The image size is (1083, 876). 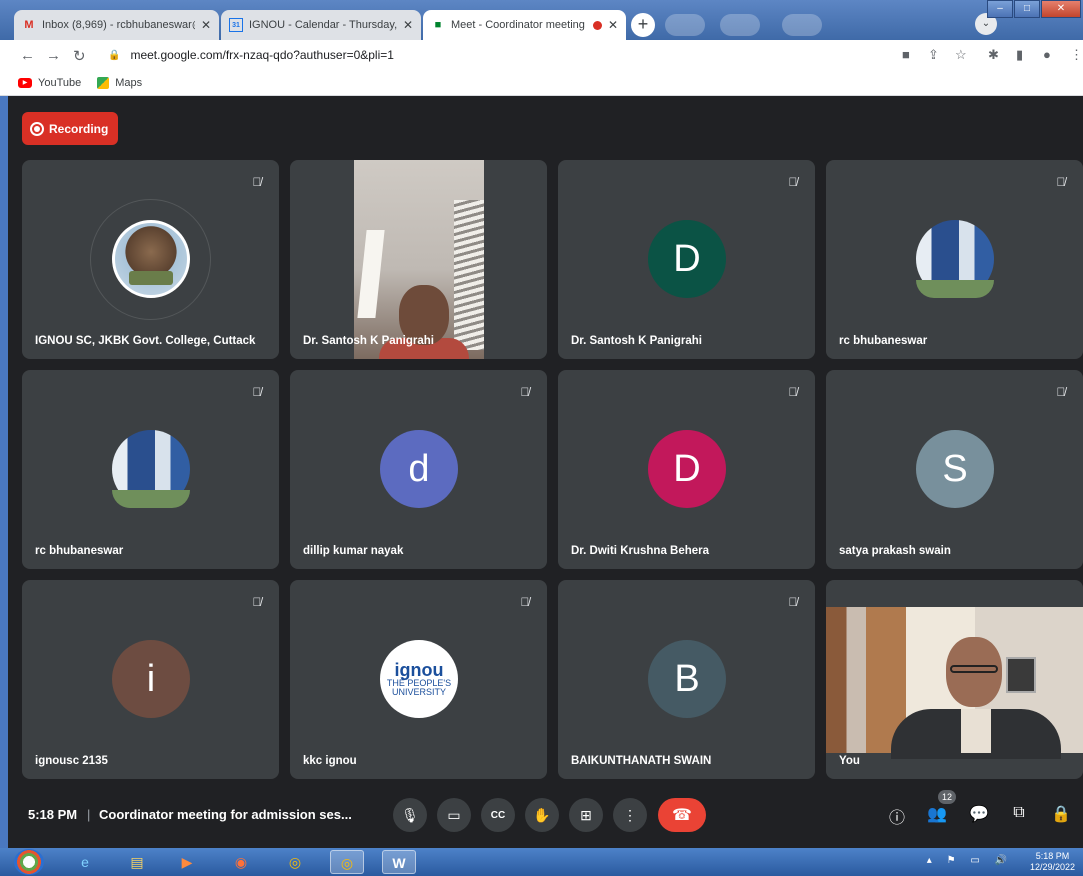 What do you see at coordinates (1047, 54) in the screenshot?
I see `profile-avatar-icon: ●` at bounding box center [1047, 54].